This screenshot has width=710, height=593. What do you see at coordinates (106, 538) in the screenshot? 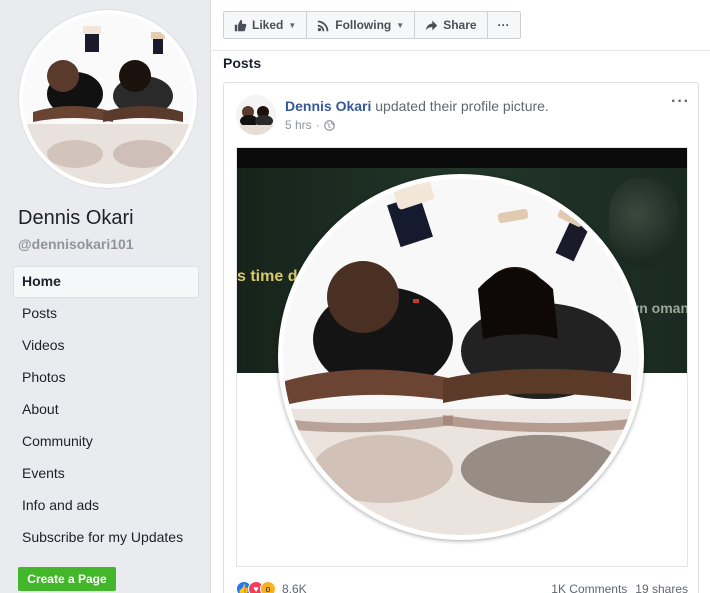
I see `nav-item-subscribe: Subscribe for my Updates` at bounding box center [106, 538].